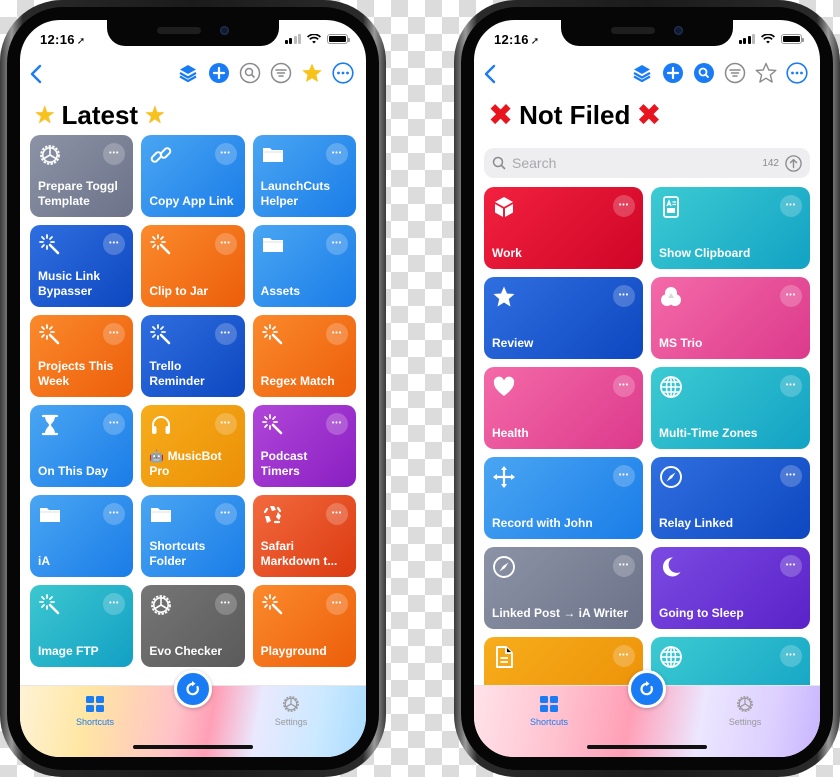 Image resolution: width=840 pixels, height=777 pixels. I want to click on document-icon, so click(504, 657).